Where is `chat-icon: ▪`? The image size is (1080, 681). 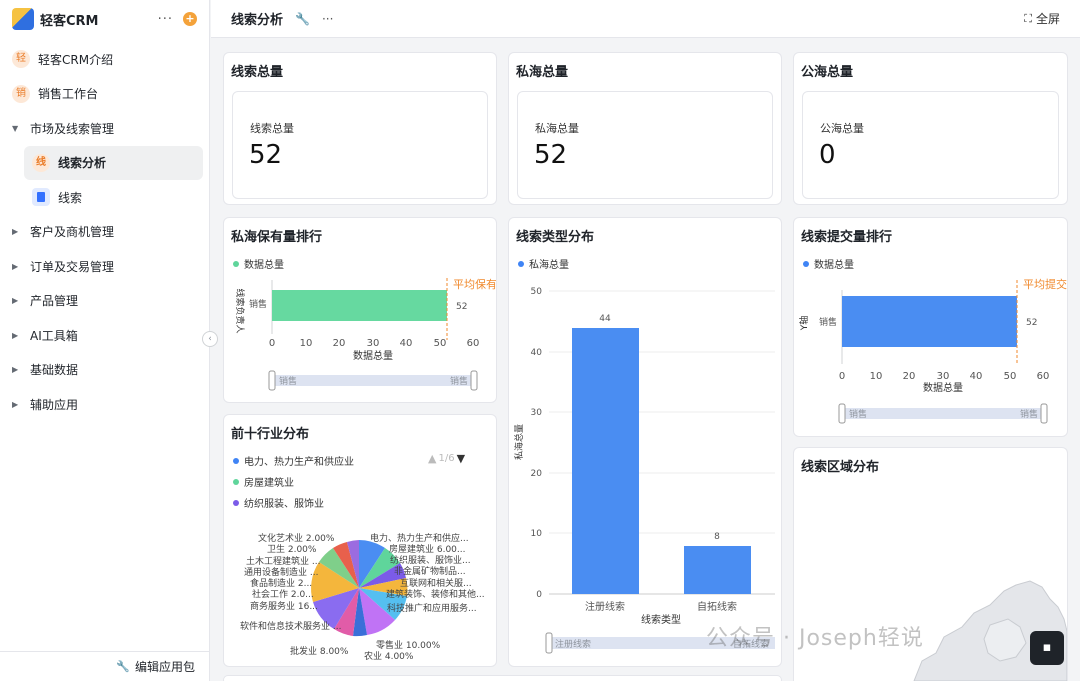
chat-icon: ▪ is located at coordinates (1047, 648).